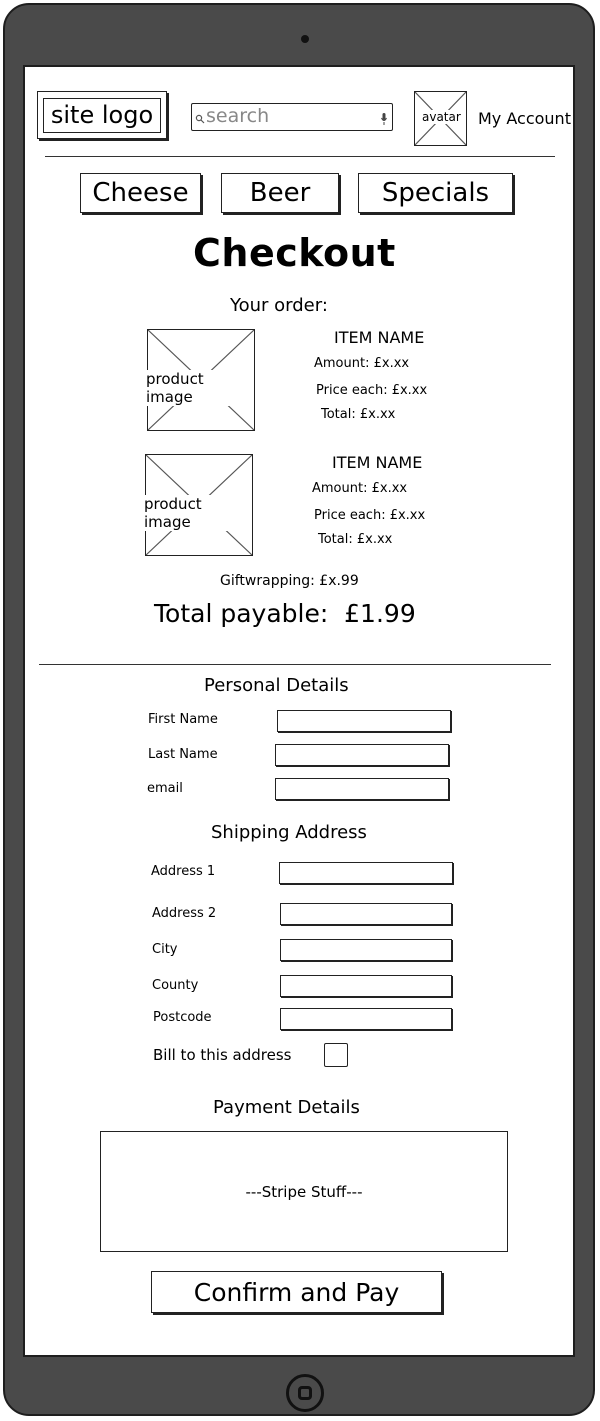 The image size is (600, 1421). I want to click on site-logo: site logo, so click(102, 115).